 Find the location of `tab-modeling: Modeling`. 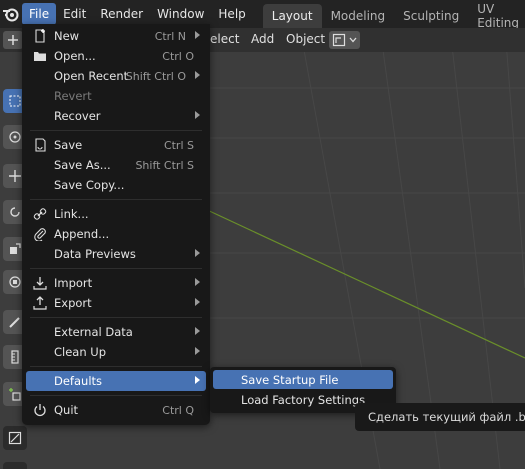

tab-modeling: Modeling is located at coordinates (358, 16).